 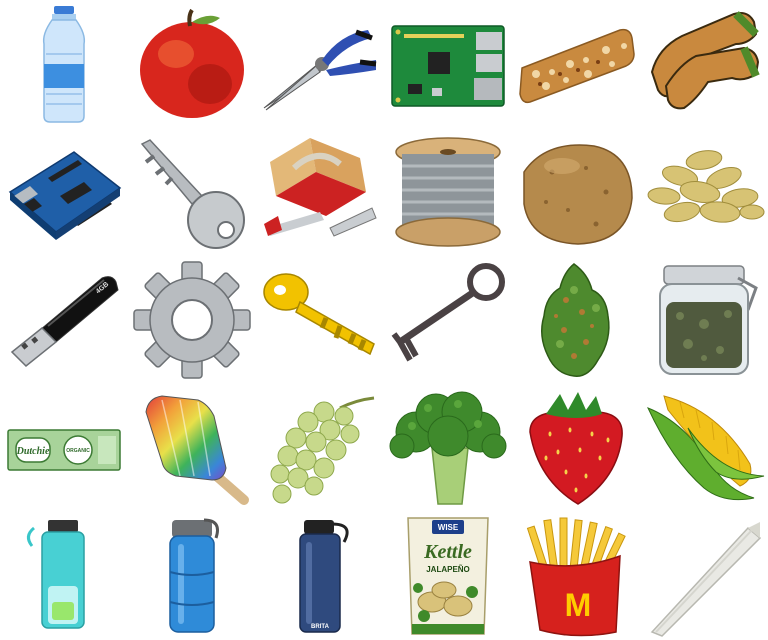 I want to click on rainbow-popsicle-icon, so click(x=192, y=448).